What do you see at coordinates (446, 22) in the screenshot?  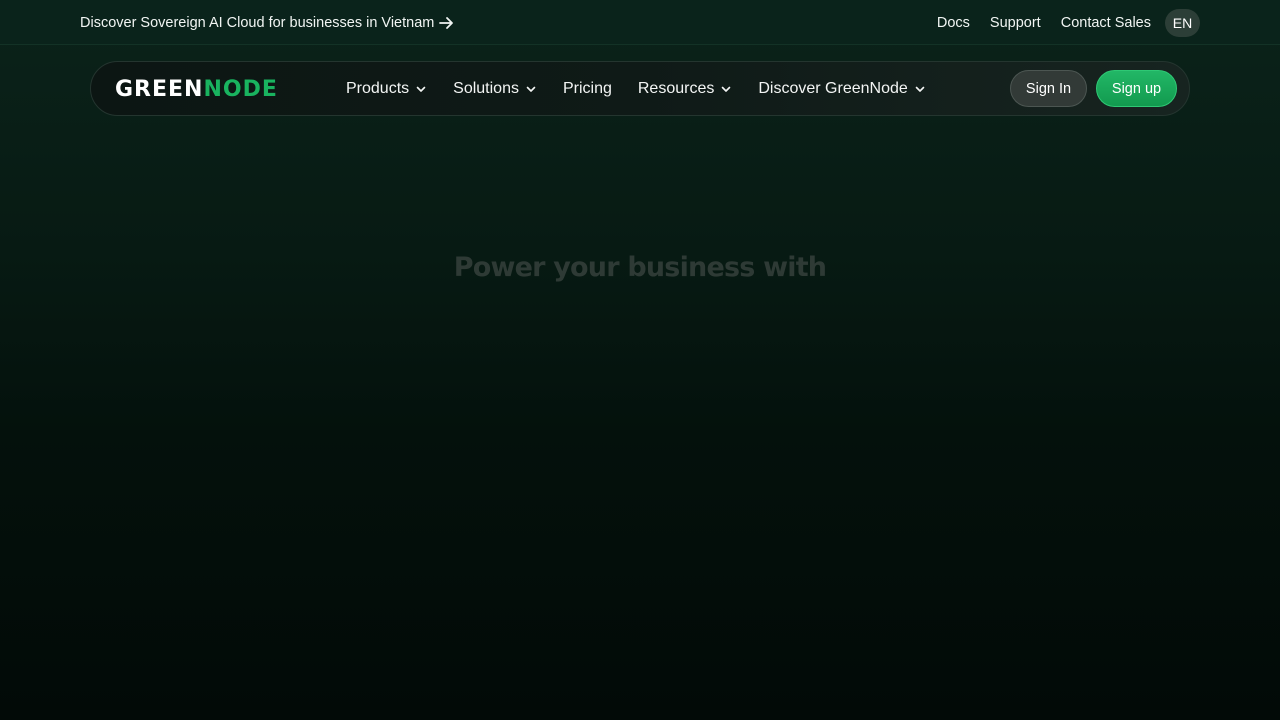 I see `arrow-right-icon` at bounding box center [446, 22].